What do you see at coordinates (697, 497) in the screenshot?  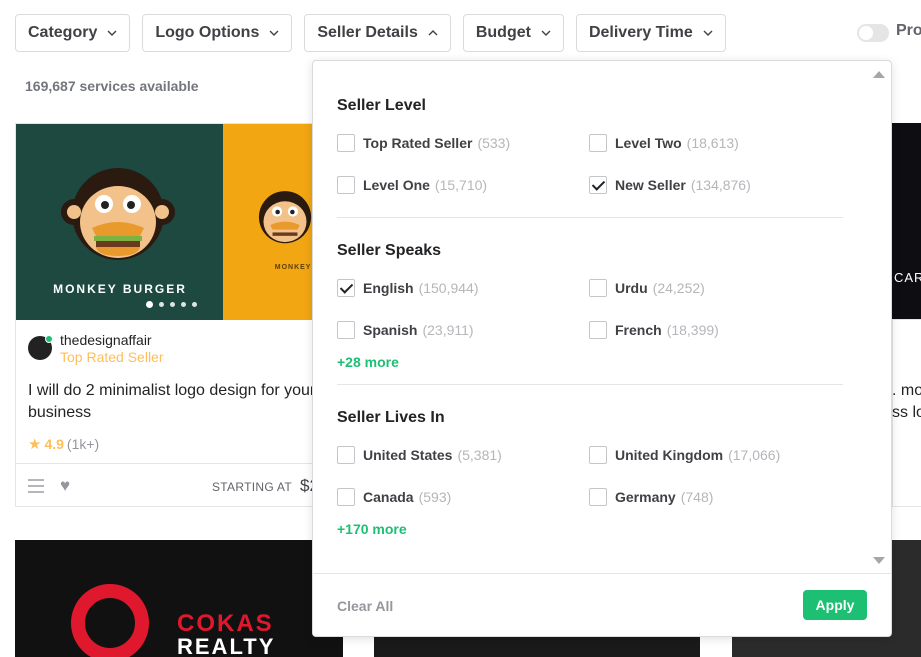 I see `option-count: (748)` at bounding box center [697, 497].